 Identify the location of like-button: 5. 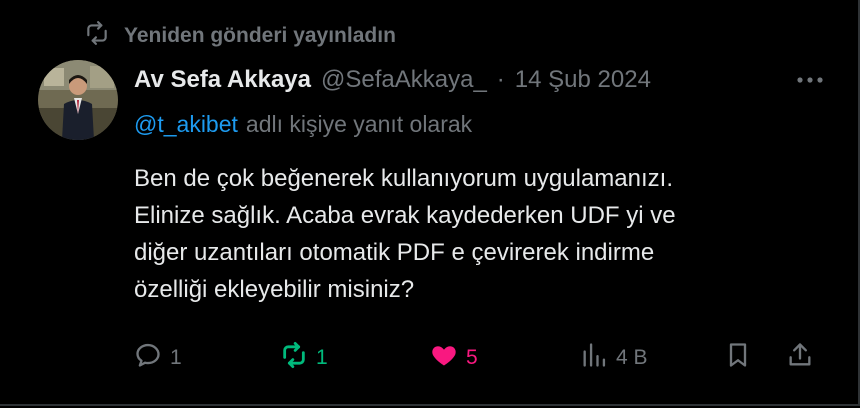
(454, 358).